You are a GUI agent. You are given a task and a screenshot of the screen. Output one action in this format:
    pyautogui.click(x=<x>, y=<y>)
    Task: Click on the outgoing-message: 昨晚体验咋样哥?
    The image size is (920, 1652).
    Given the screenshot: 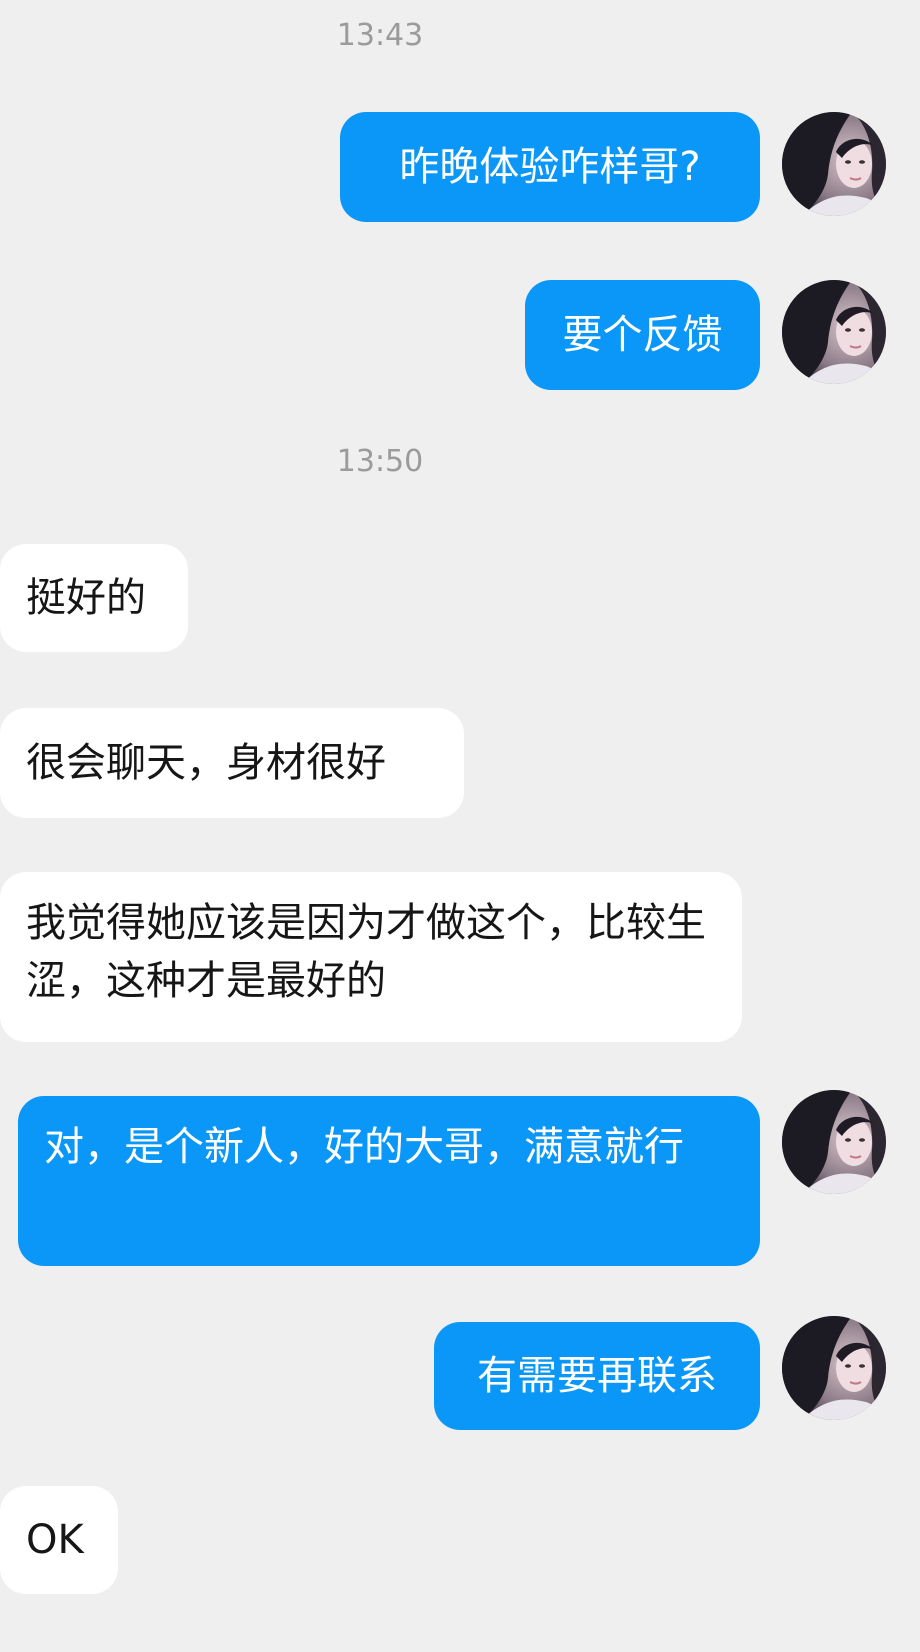 What is the action you would take?
    pyautogui.click(x=550, y=167)
    